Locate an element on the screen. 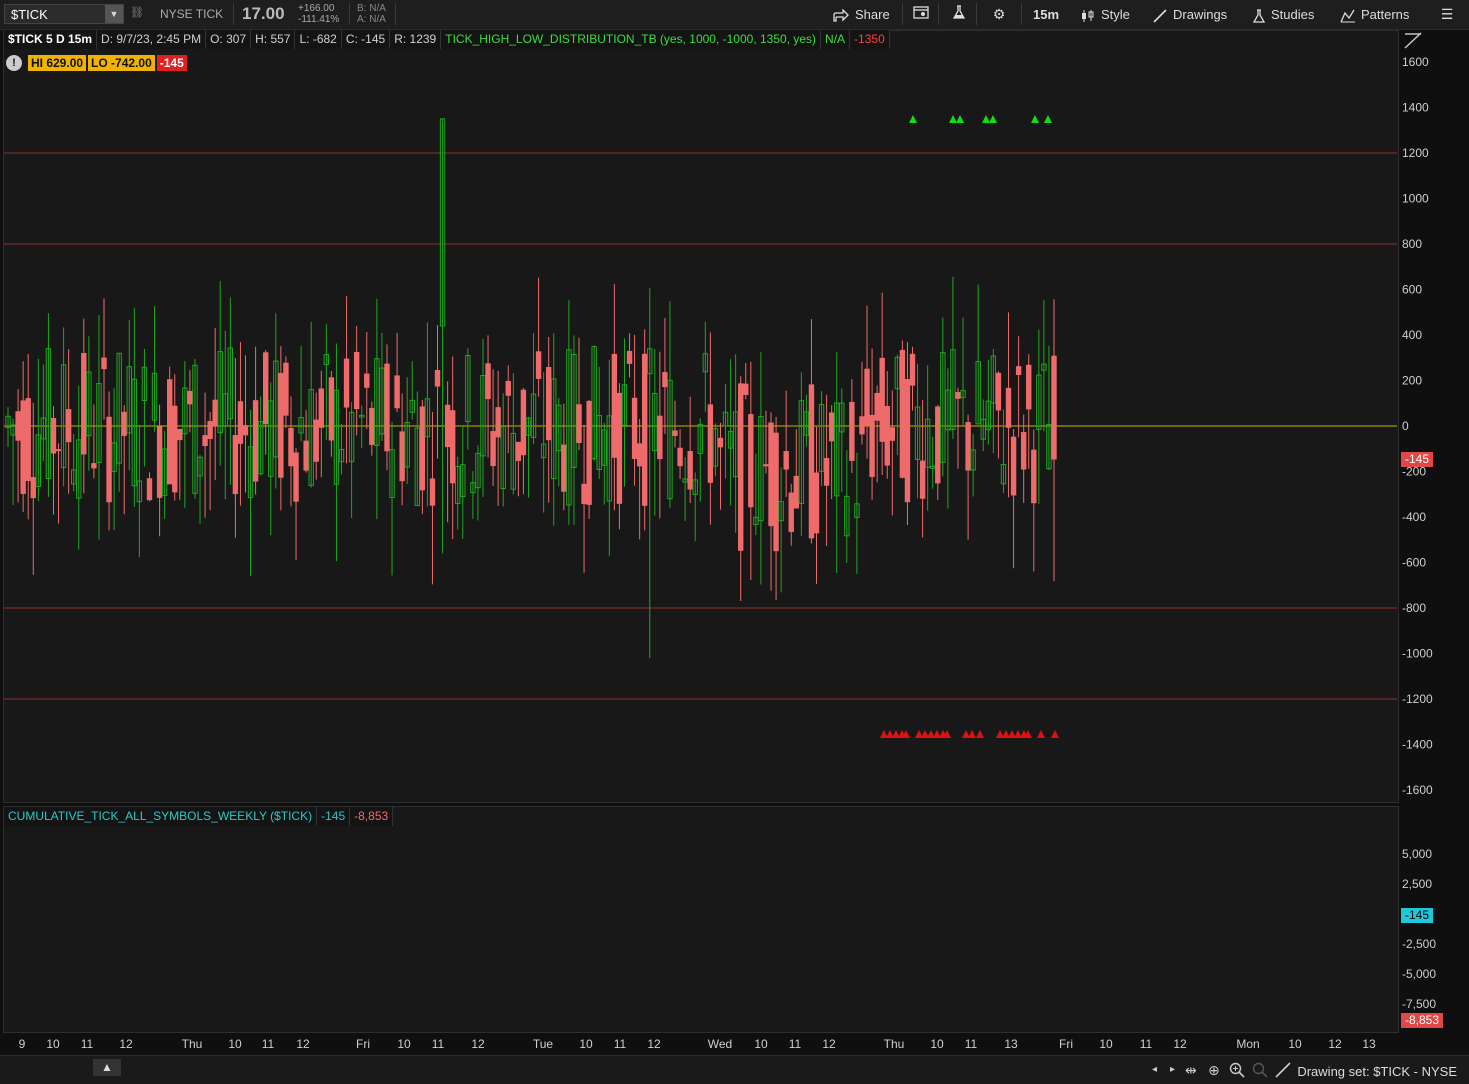 Image resolution: width=1469 pixels, height=1084 pixels. lower-value-2: -8,853 is located at coordinates (372, 816).